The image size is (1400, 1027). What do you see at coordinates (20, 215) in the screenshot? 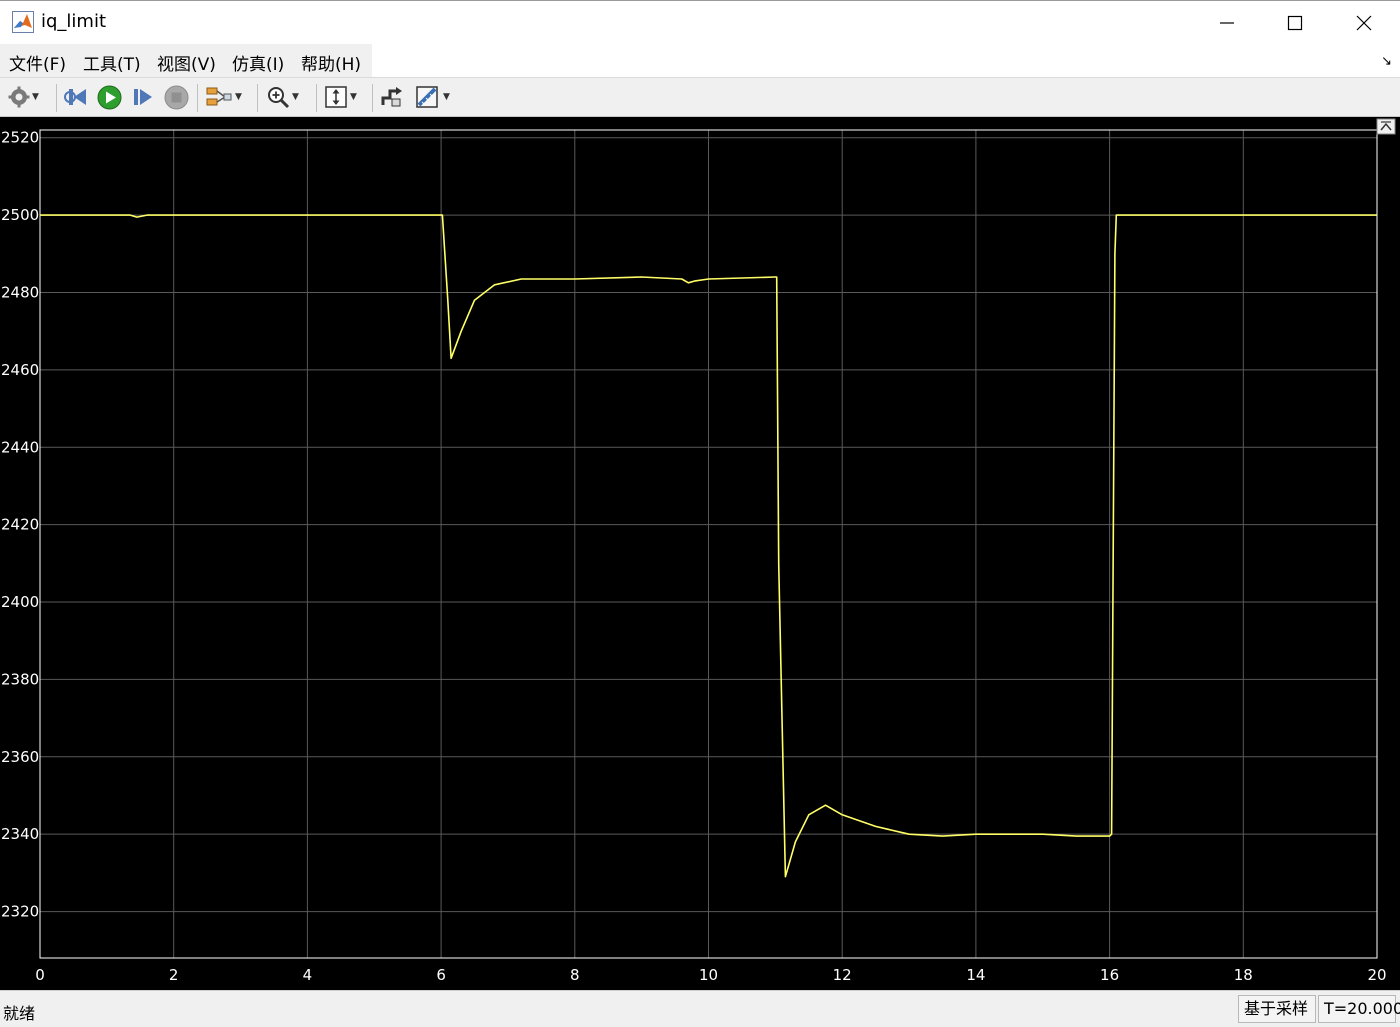
I see `y-tick-label: 2500` at bounding box center [20, 215].